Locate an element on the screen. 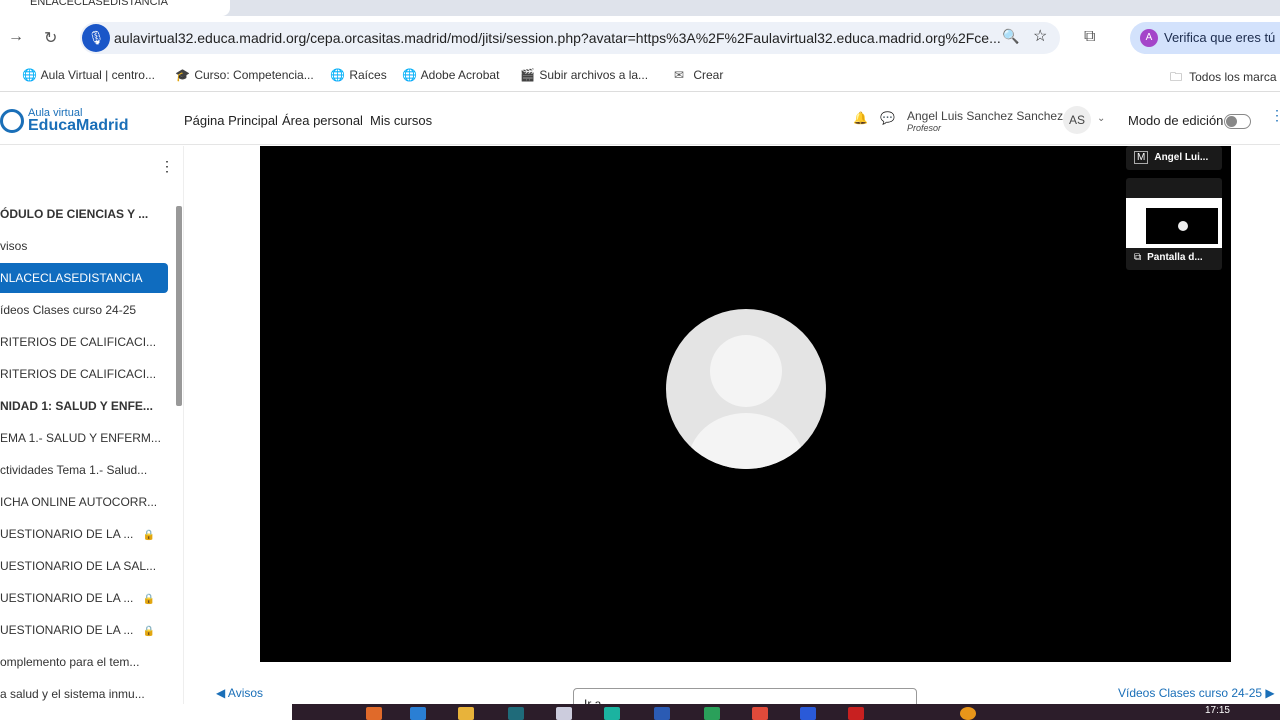 The image size is (1280, 720). profile-label: Verifica que eres tú is located at coordinates (1220, 37).